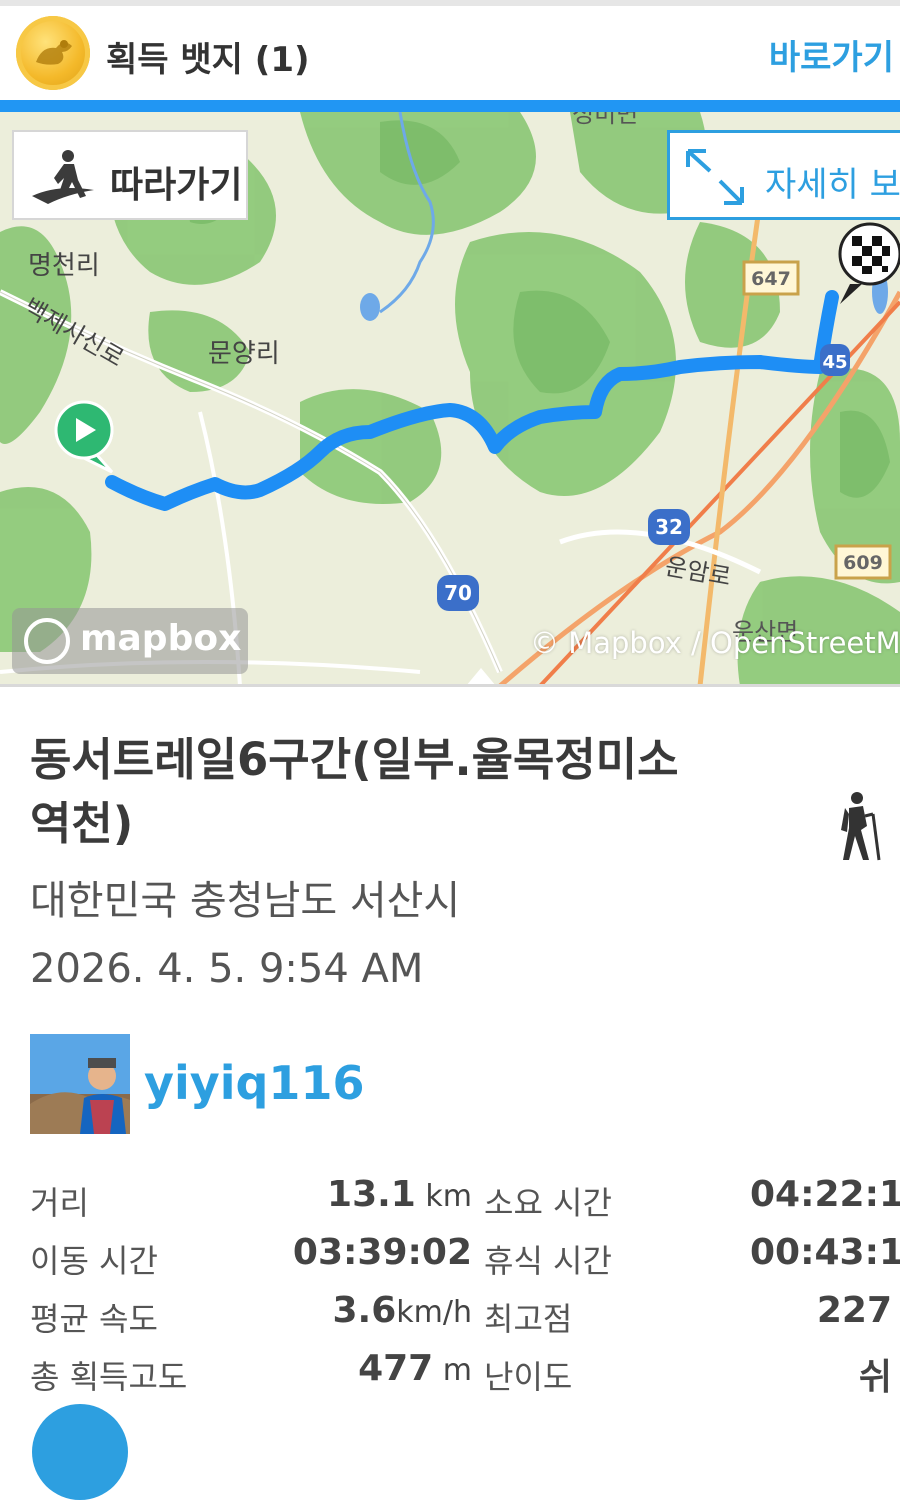 The width and height of the screenshot is (900, 1500). I want to click on route-shield-647: 647, so click(771, 278).